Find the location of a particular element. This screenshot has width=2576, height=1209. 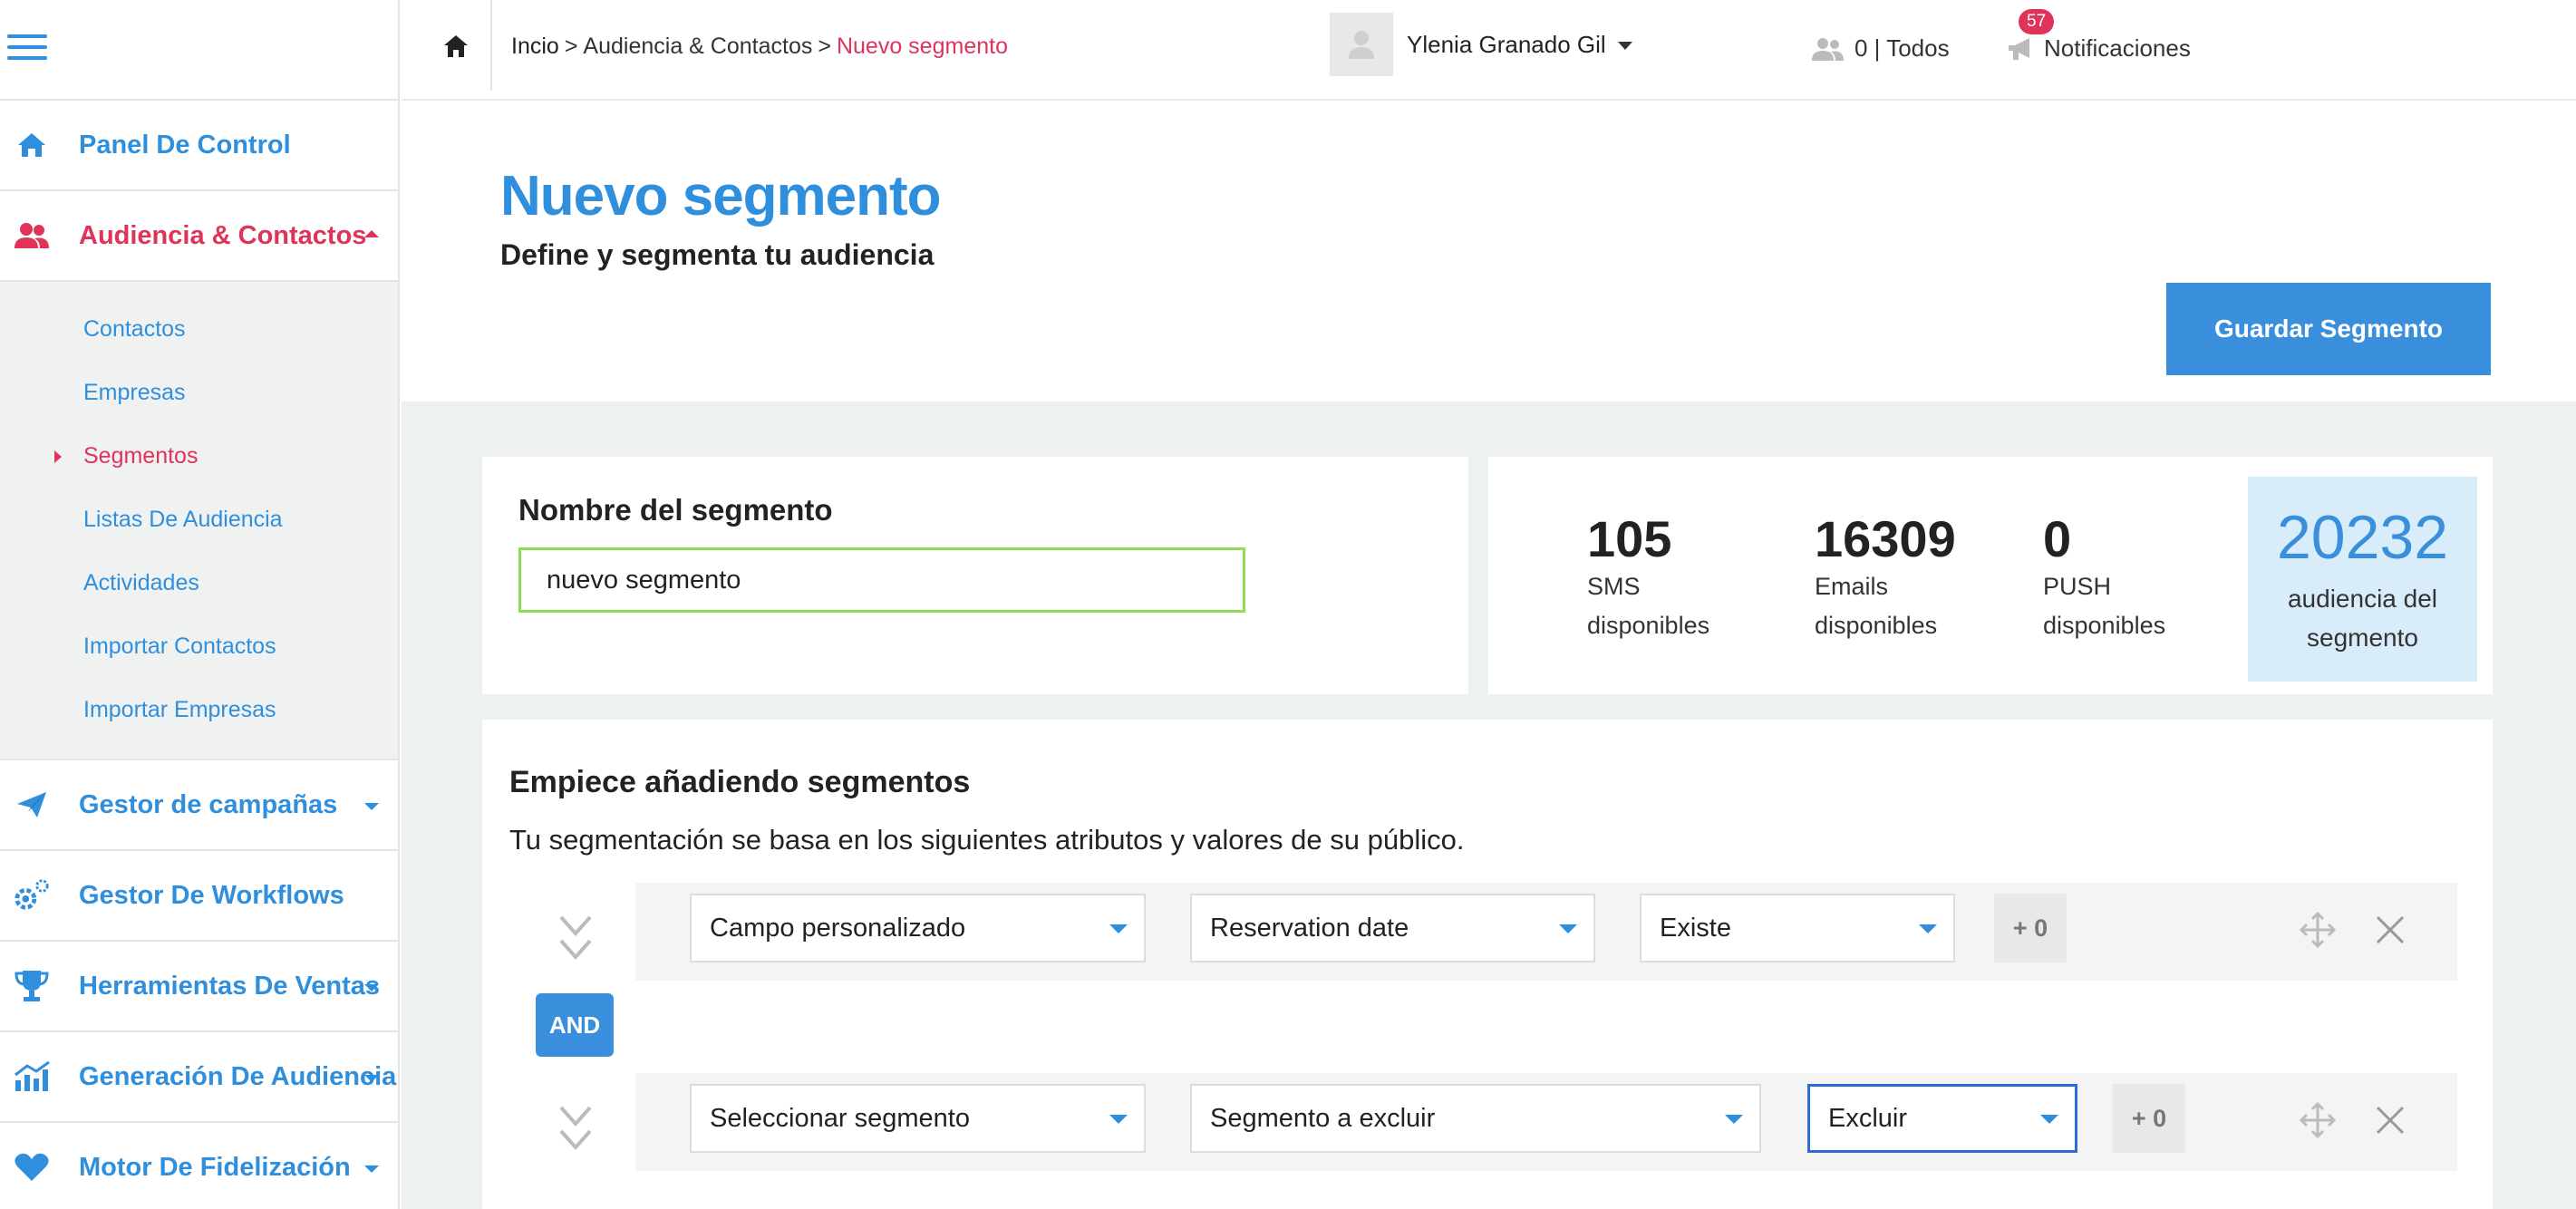

sidebar-item-panel-de-control: Panel De Control is located at coordinates (199, 146).